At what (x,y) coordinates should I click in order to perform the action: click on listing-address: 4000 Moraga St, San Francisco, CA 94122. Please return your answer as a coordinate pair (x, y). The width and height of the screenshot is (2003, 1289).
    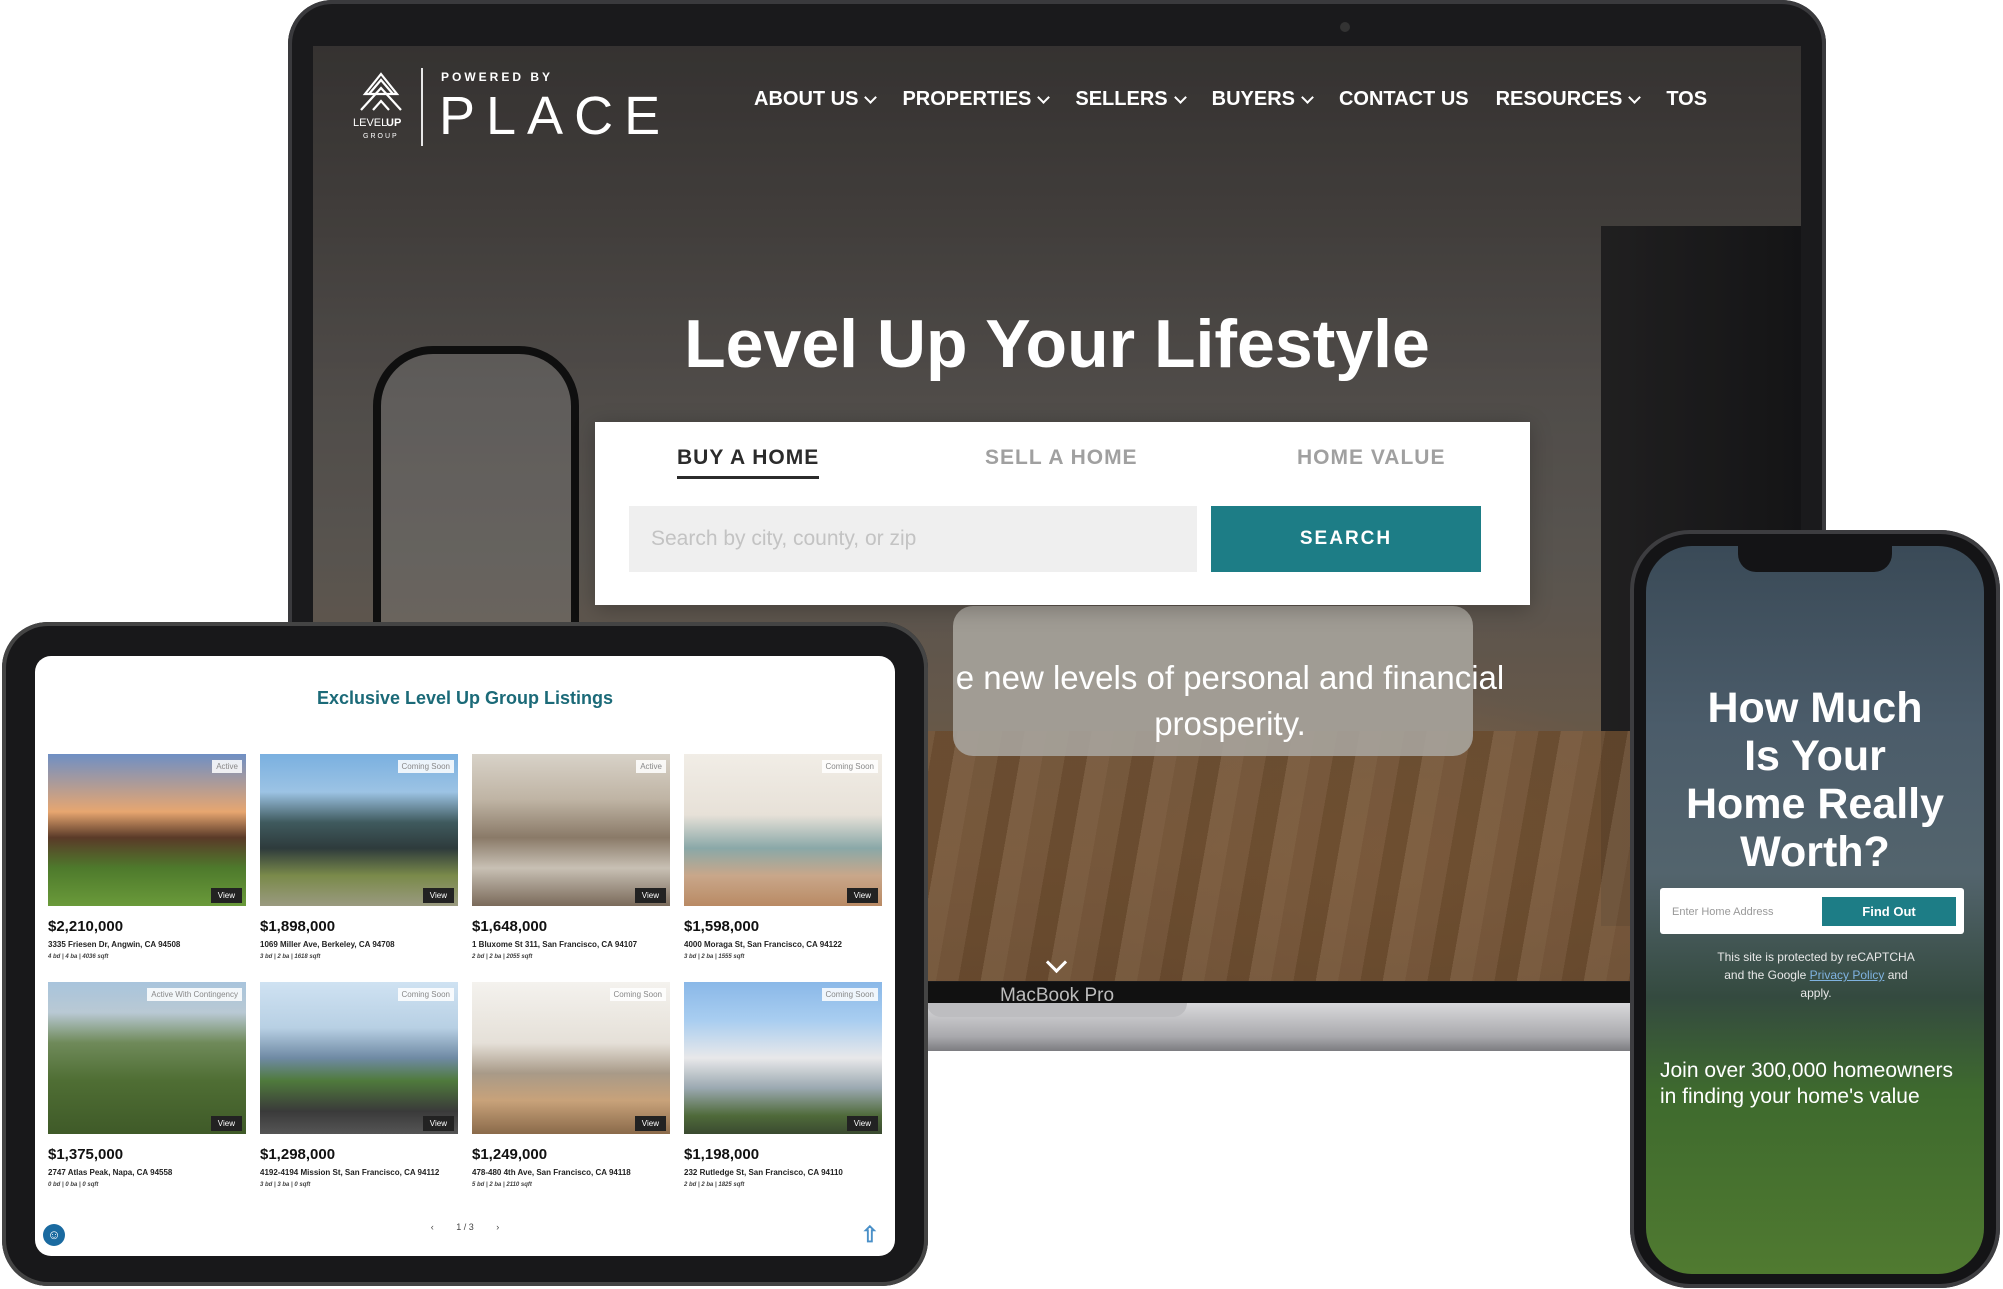
    Looking at the image, I should click on (763, 944).